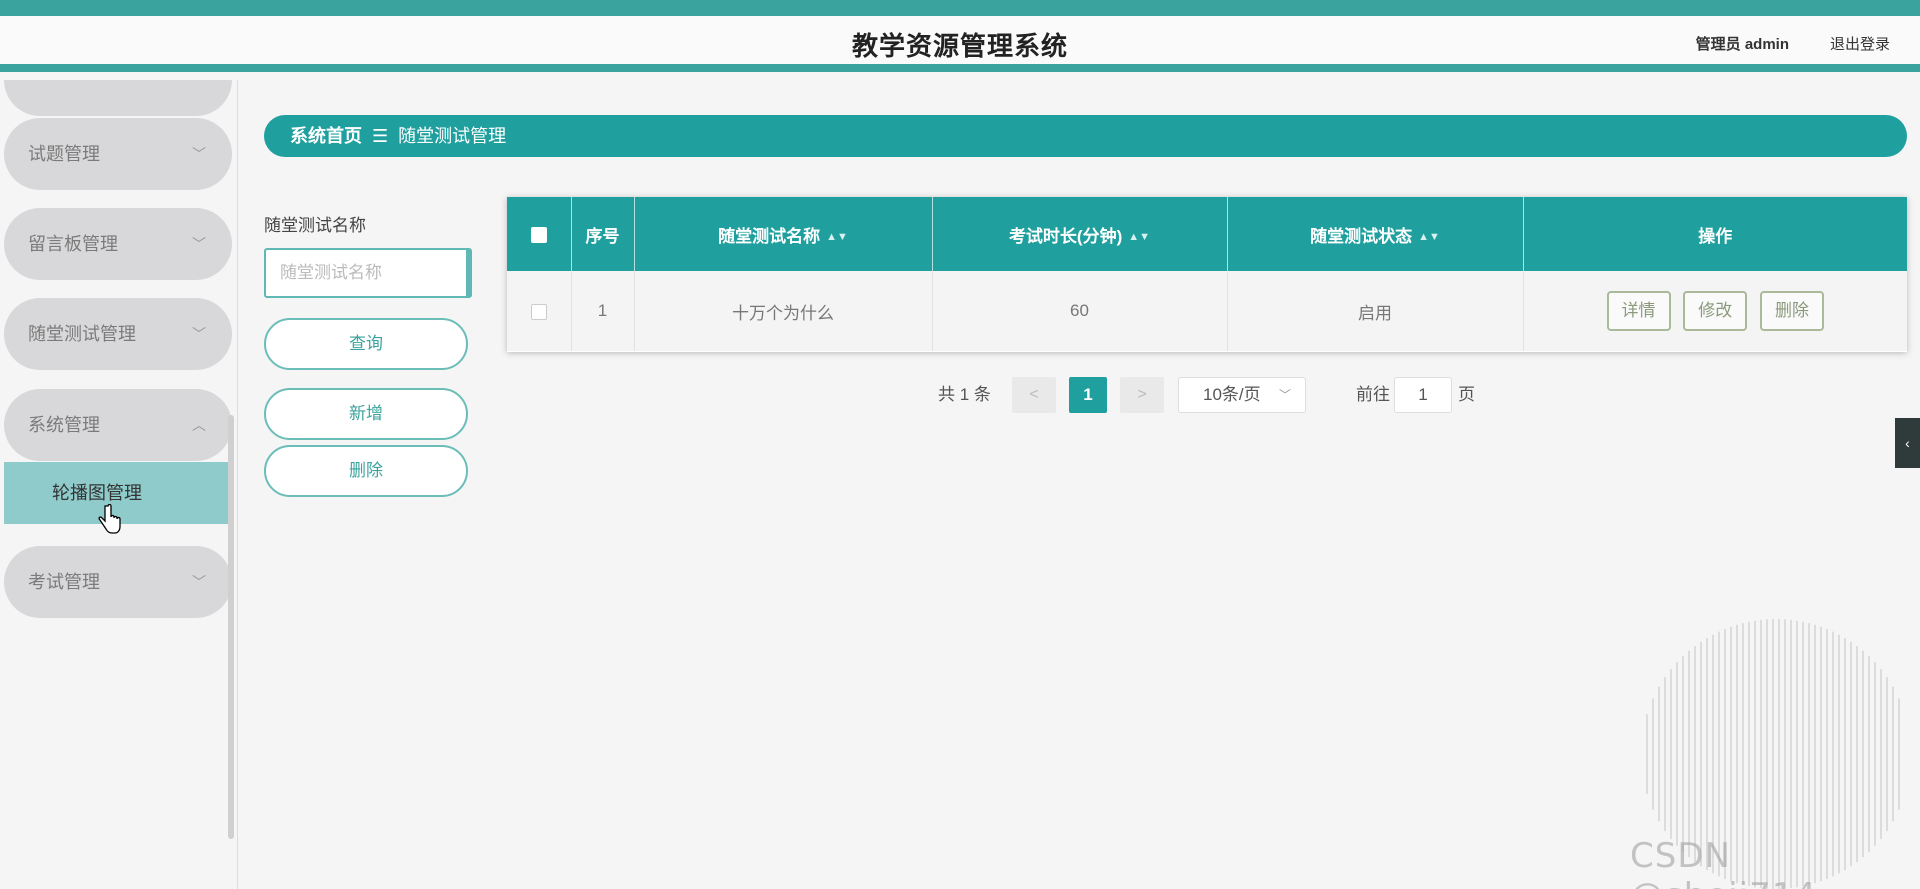 The height and width of the screenshot is (889, 1920). Describe the element at coordinates (1080, 311) in the screenshot. I see `cell-duration: 60` at that location.